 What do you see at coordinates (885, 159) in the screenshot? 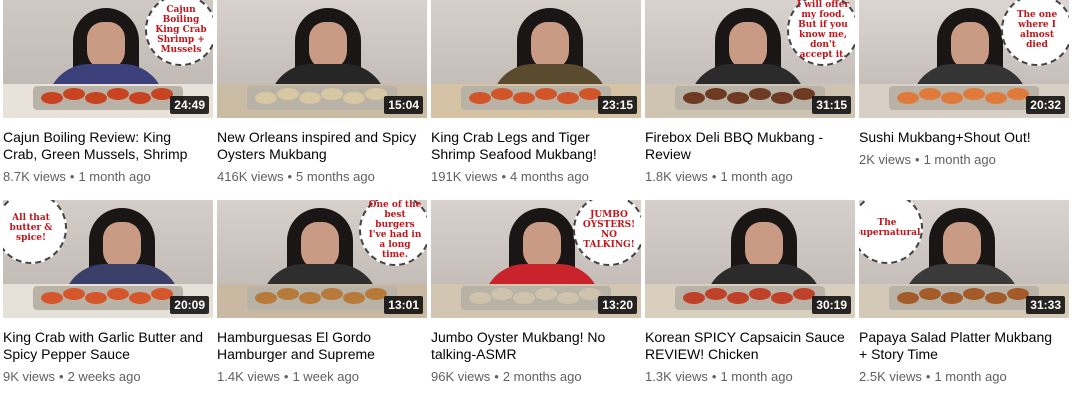
I see `view-count: 2K views` at bounding box center [885, 159].